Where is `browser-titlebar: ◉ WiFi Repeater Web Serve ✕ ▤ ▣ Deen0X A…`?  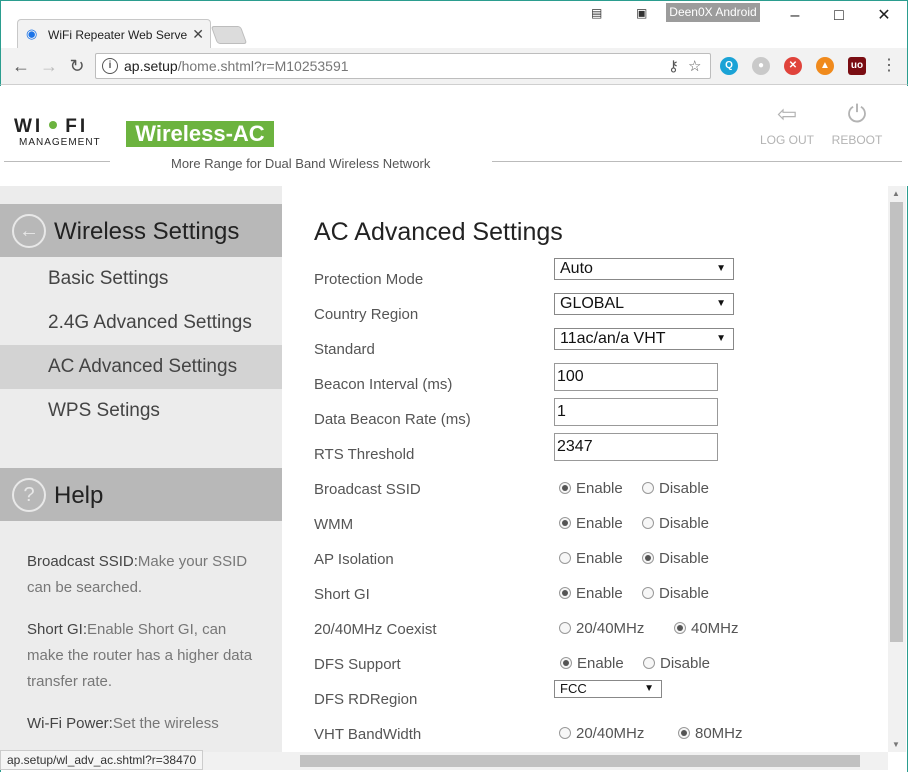 browser-titlebar: ◉ WiFi Repeater Web Serve ✕ ▤ ▣ Deen0X A… is located at coordinates (454, 24).